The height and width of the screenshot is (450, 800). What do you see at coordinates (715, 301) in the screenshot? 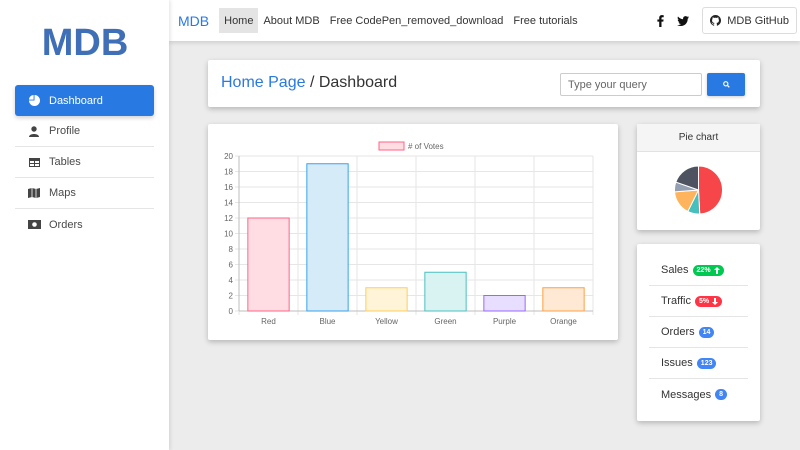
I see `arrow-down-icon` at bounding box center [715, 301].